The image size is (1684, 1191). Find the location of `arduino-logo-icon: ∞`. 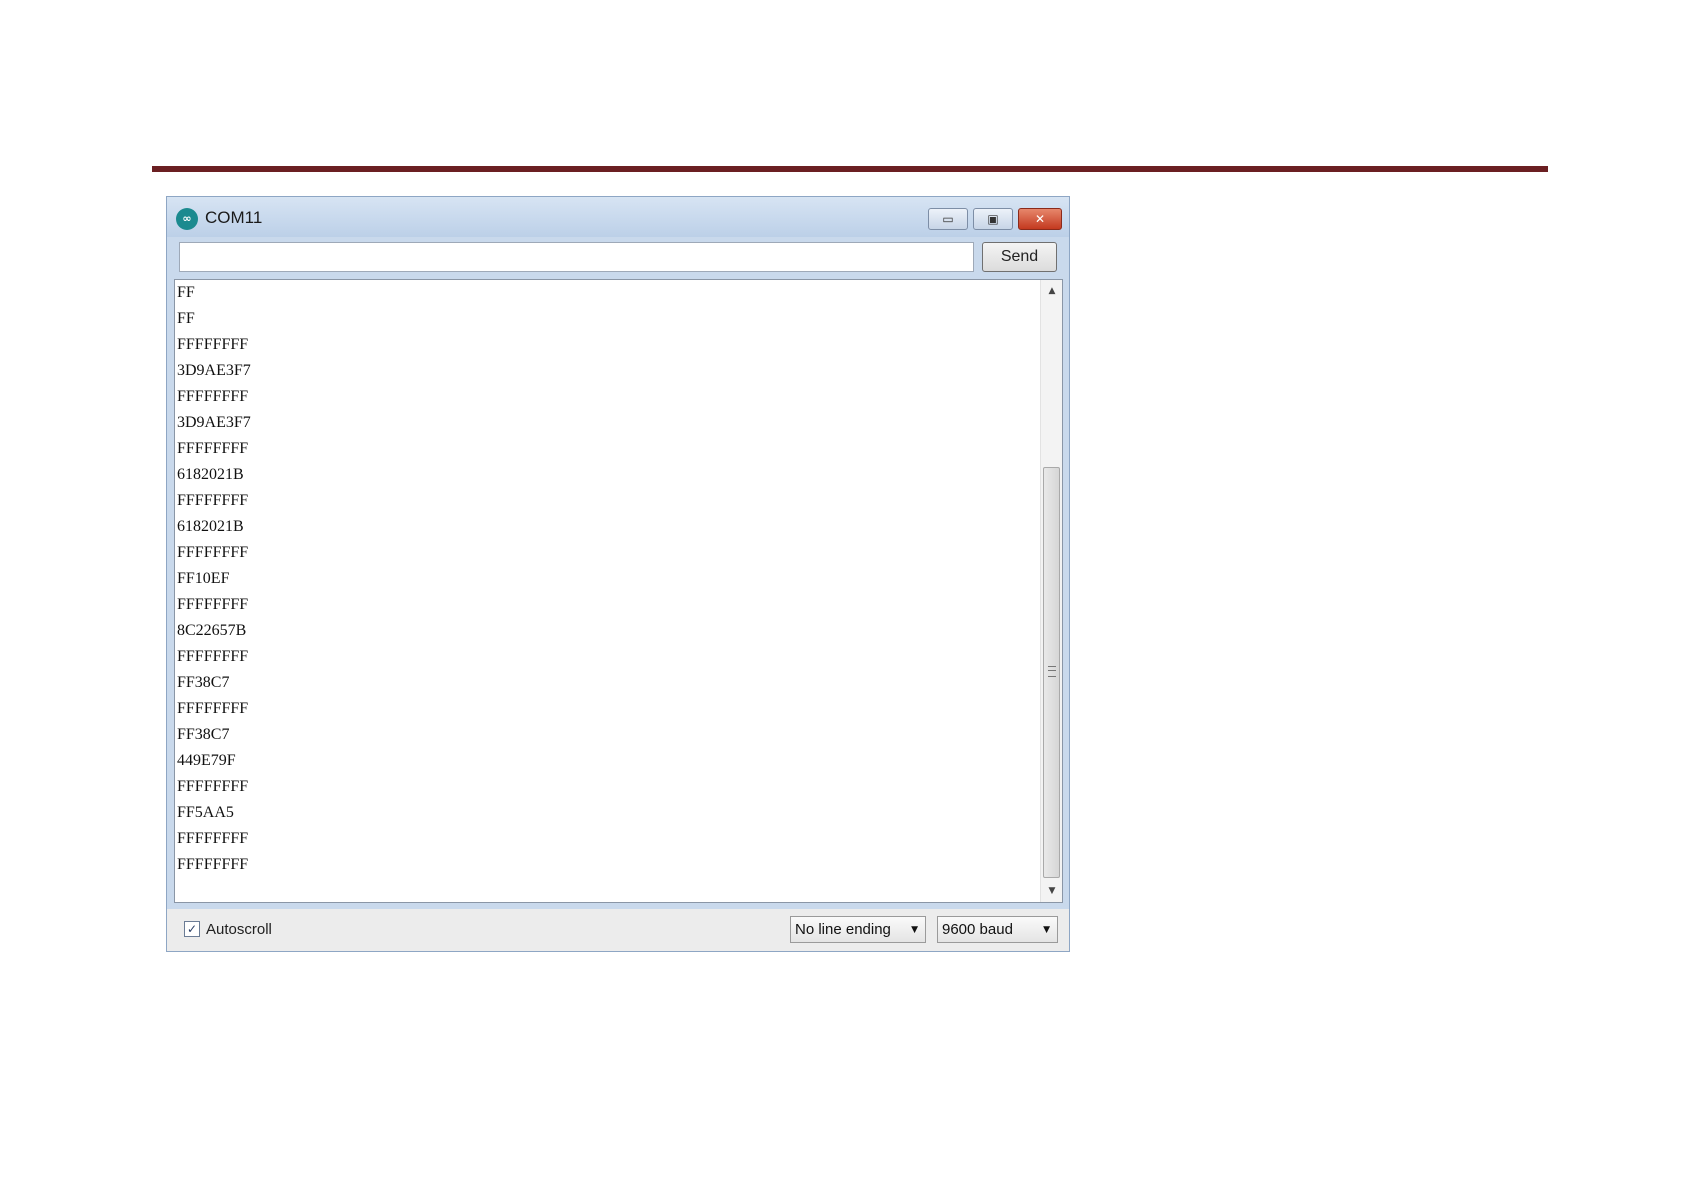

arduino-logo-icon: ∞ is located at coordinates (187, 219).